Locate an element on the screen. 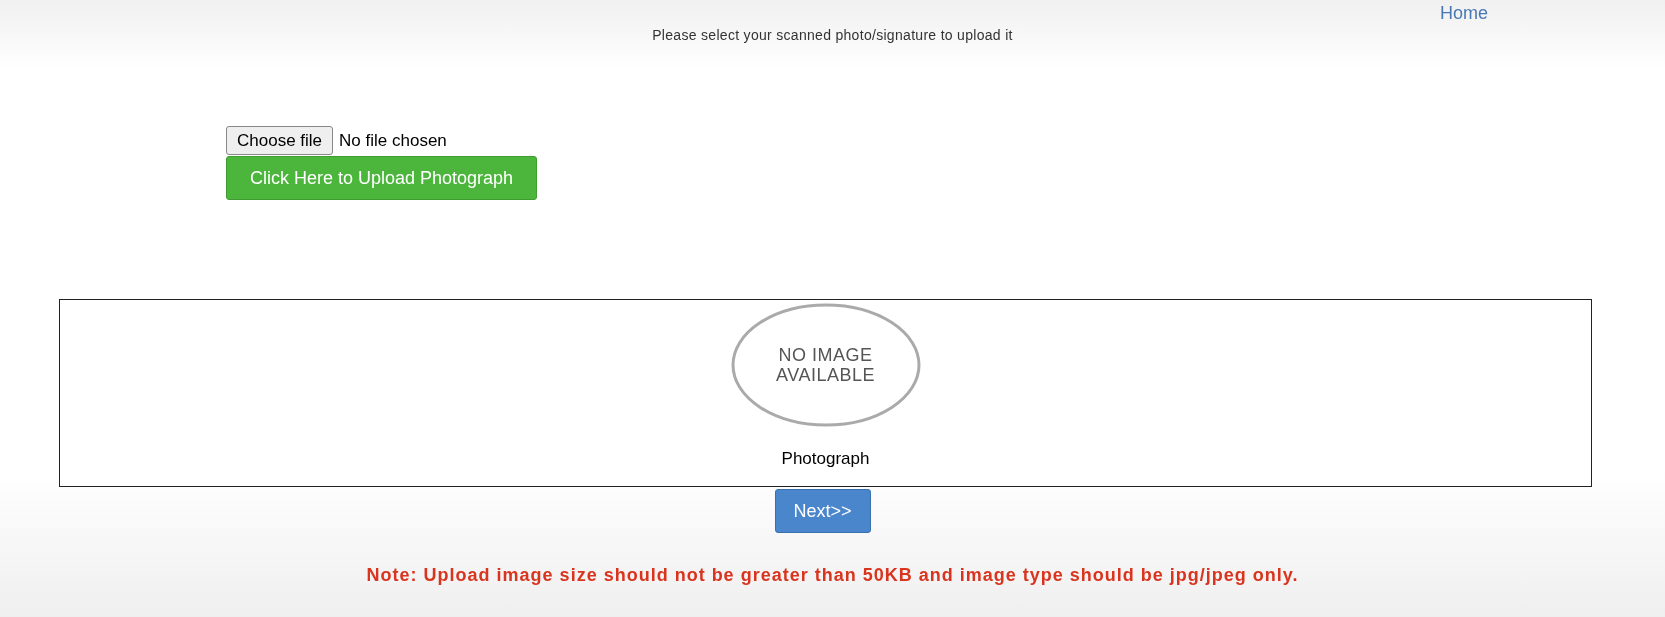 The width and height of the screenshot is (1665, 617). placeholder-circle-icon is located at coordinates (825, 365).